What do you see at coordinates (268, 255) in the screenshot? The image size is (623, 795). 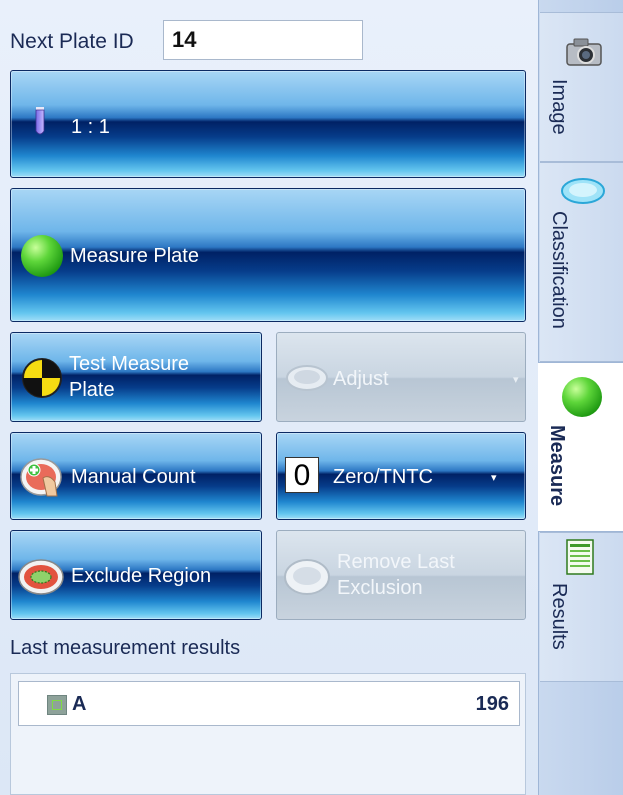 I see `measure-plate-button: Measure Plate` at bounding box center [268, 255].